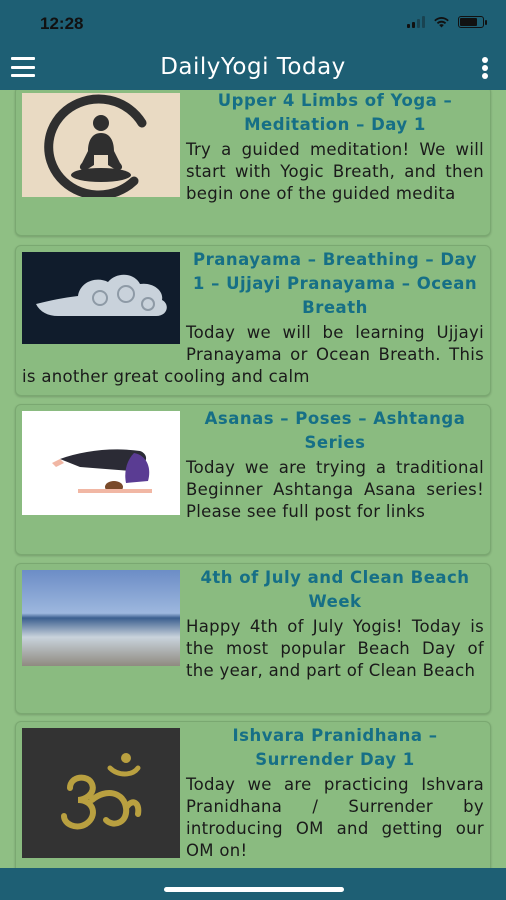 The image size is (506, 900). I want to click on app-bar: DailyYogi Today, so click(253, 67).